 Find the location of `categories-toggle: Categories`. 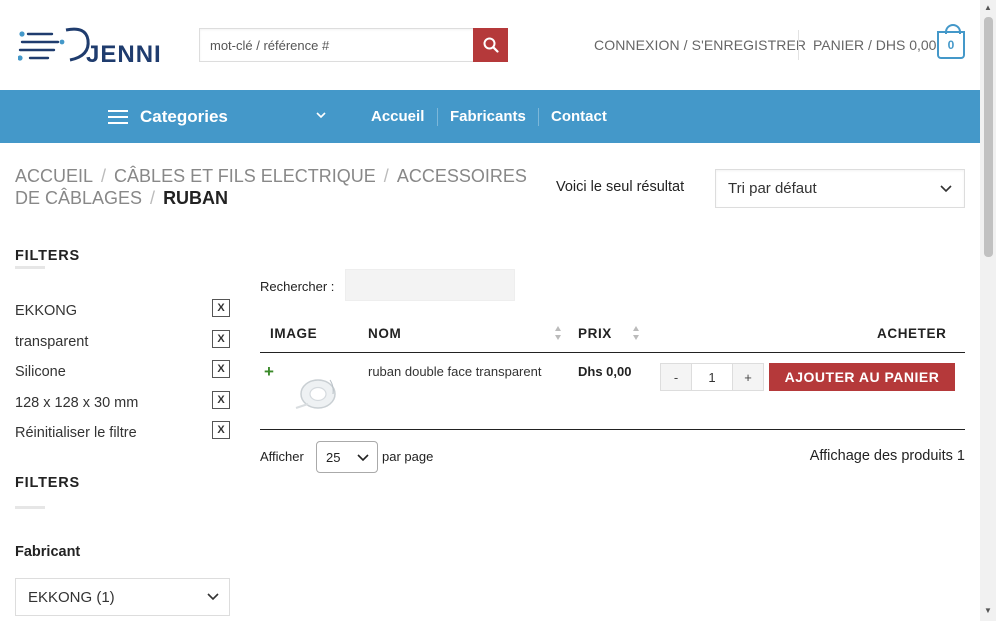

categories-toggle: Categories is located at coordinates (168, 116).